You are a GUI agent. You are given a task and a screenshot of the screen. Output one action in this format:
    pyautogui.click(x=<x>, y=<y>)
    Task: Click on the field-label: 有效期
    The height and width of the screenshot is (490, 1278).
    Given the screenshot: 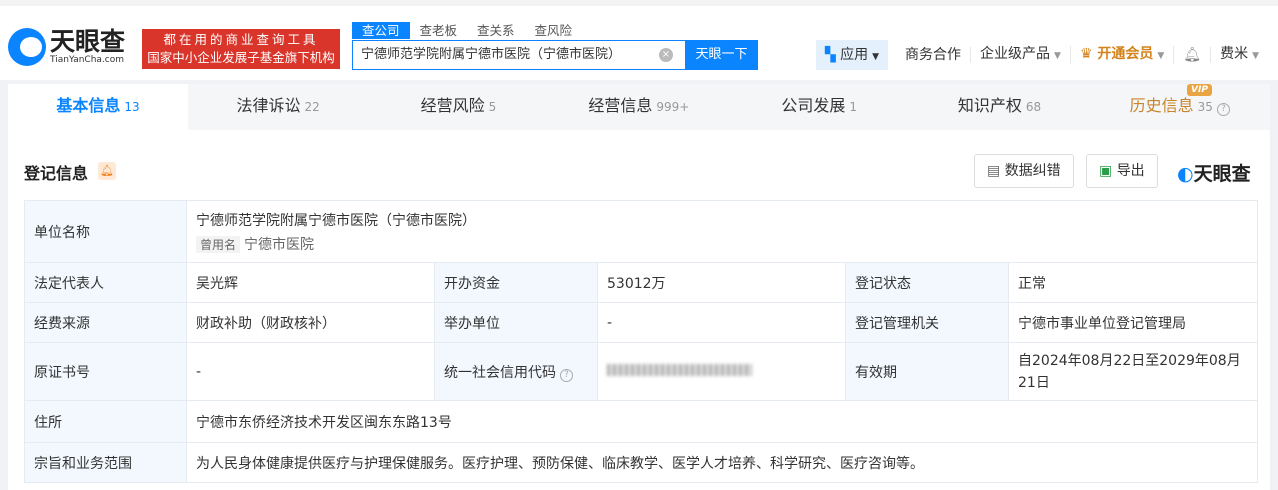 What is the action you would take?
    pyautogui.click(x=927, y=371)
    